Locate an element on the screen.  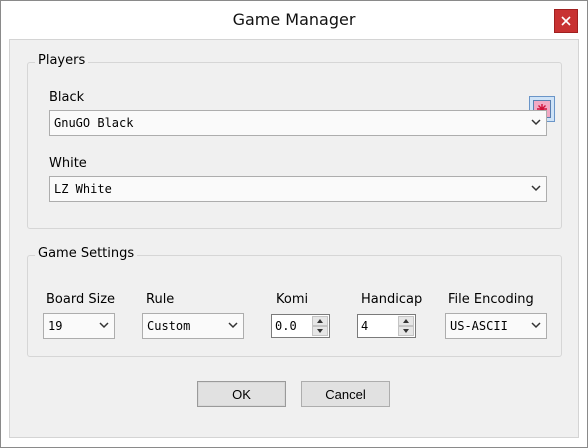
handicap-decrement-button is located at coordinates (406, 331).